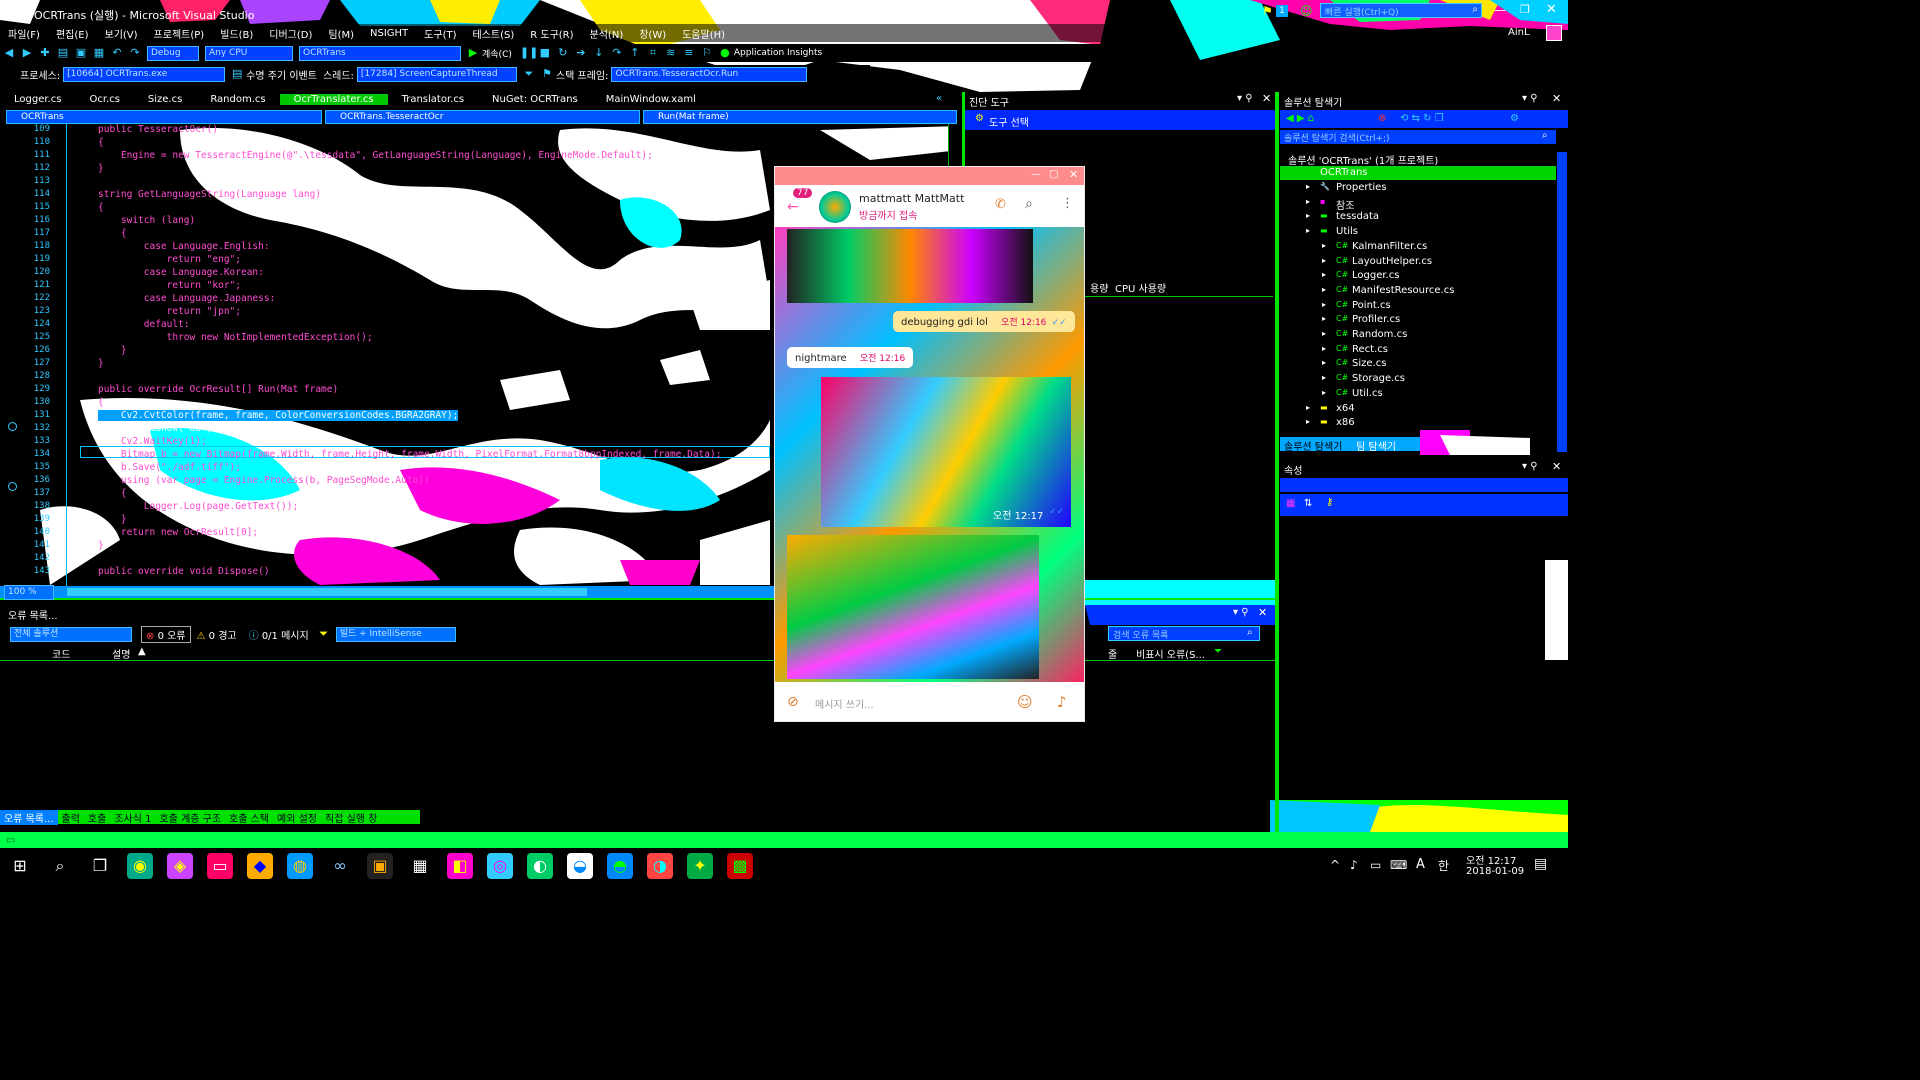 The height and width of the screenshot is (1080, 1920). I want to click on code-line: case Language.Japaness:, so click(187, 298).